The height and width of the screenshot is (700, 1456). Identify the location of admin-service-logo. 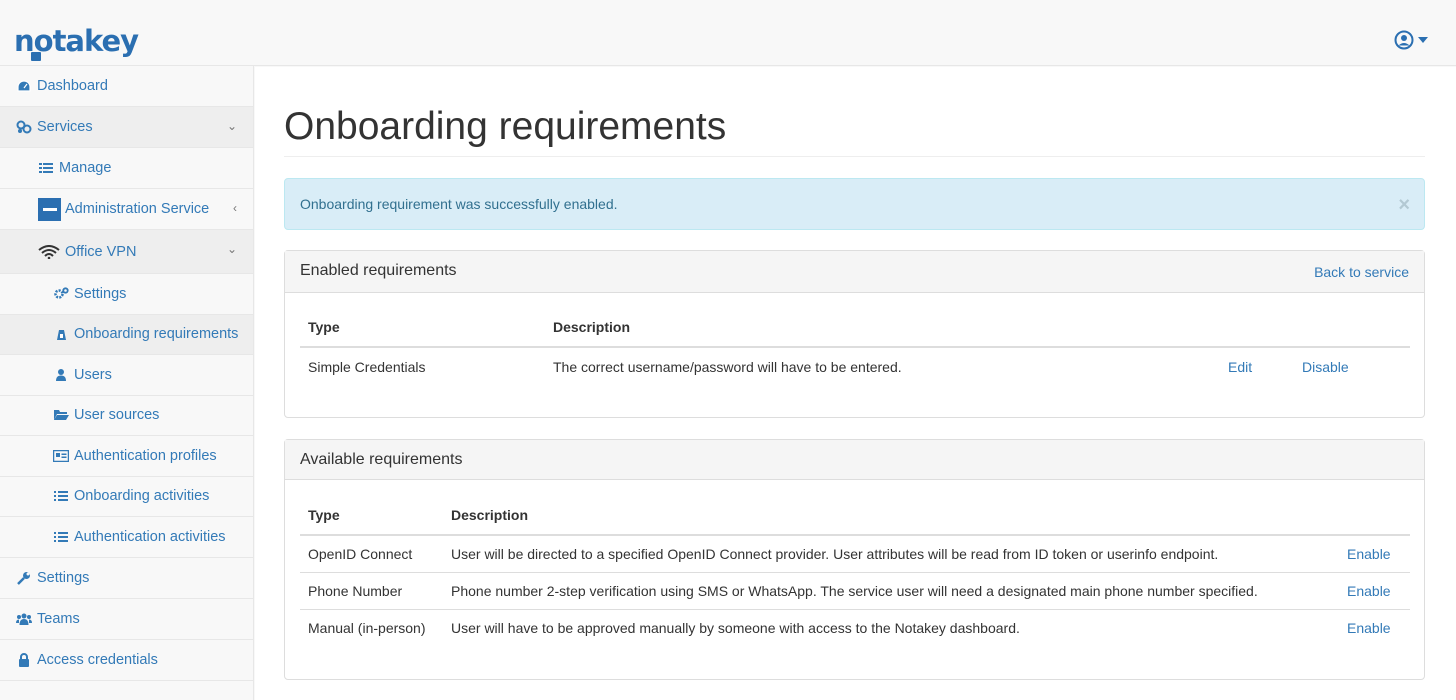
(49, 209).